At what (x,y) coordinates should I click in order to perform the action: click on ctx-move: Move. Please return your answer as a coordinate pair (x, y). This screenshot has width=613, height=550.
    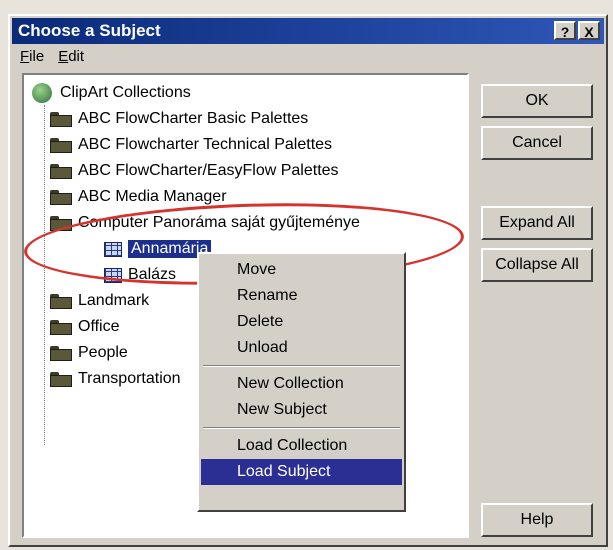
    Looking at the image, I should click on (301, 270).